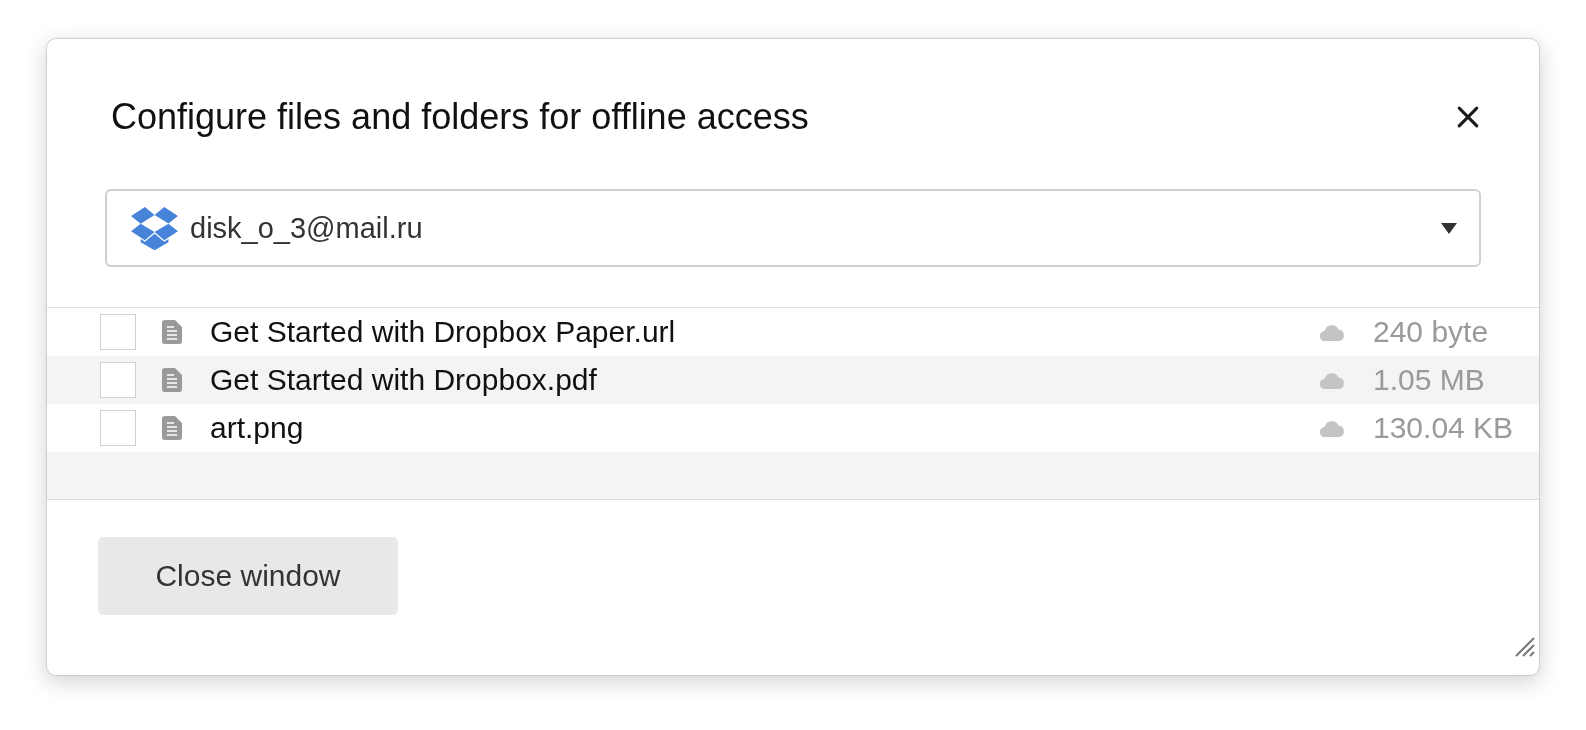 The width and height of the screenshot is (1586, 730). Describe the element at coordinates (404, 380) in the screenshot. I see `file-name: Get Started with Dropbox.pdf` at that location.